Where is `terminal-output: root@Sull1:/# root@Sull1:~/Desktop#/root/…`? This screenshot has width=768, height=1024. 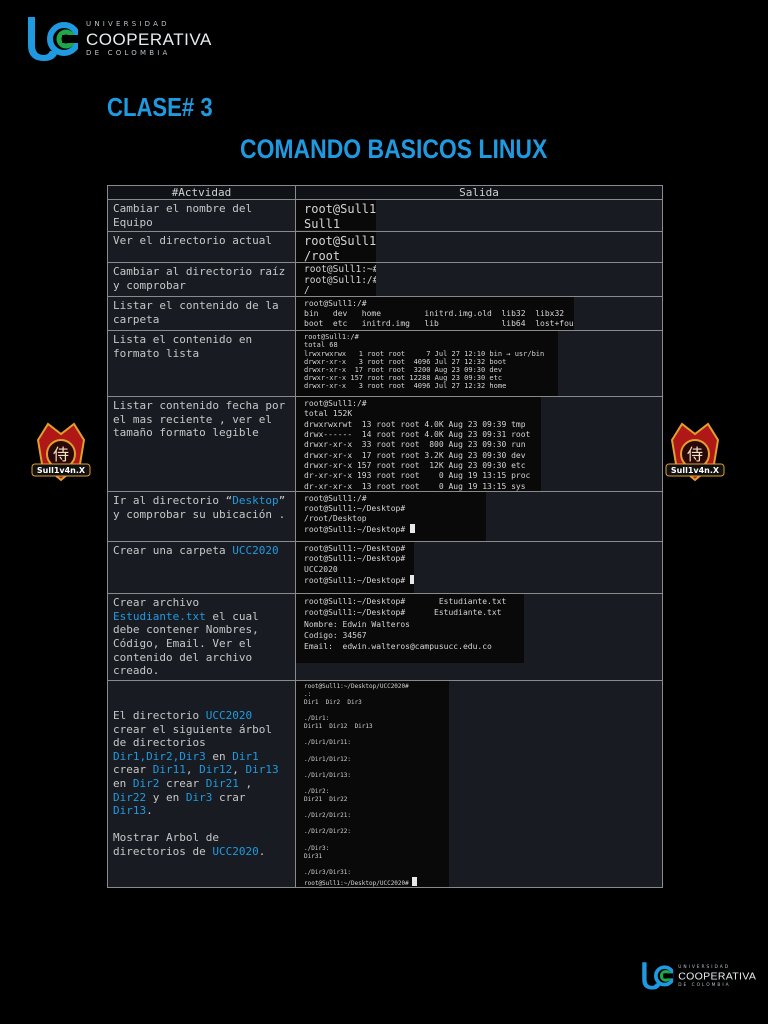 terminal-output: root@Sull1:/# root@Sull1:~/Desktop#/root/… is located at coordinates (391, 517).